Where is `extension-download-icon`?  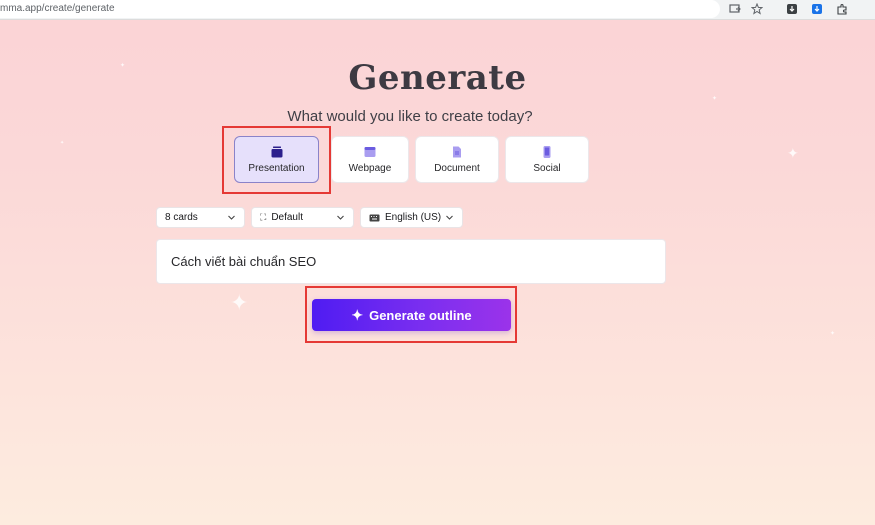 extension-download-icon is located at coordinates (792, 9).